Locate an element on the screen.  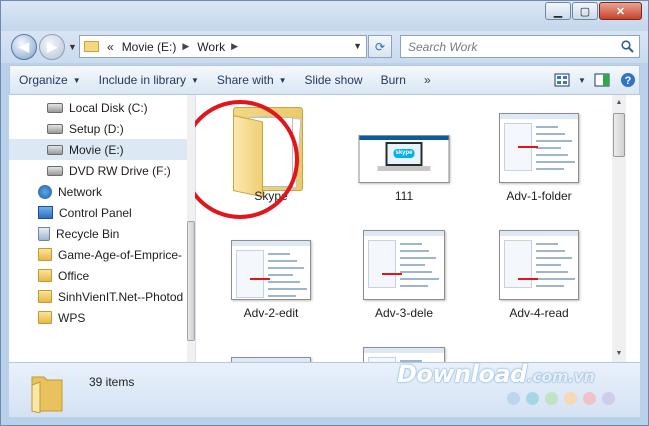
organize-menu: Organize ▼ is located at coordinates (50, 80).